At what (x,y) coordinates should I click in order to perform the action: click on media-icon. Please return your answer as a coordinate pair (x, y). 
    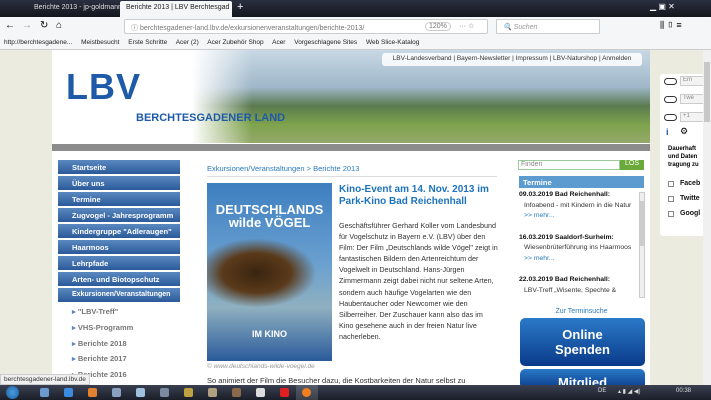
    Looking at the image, I should click on (92, 392).